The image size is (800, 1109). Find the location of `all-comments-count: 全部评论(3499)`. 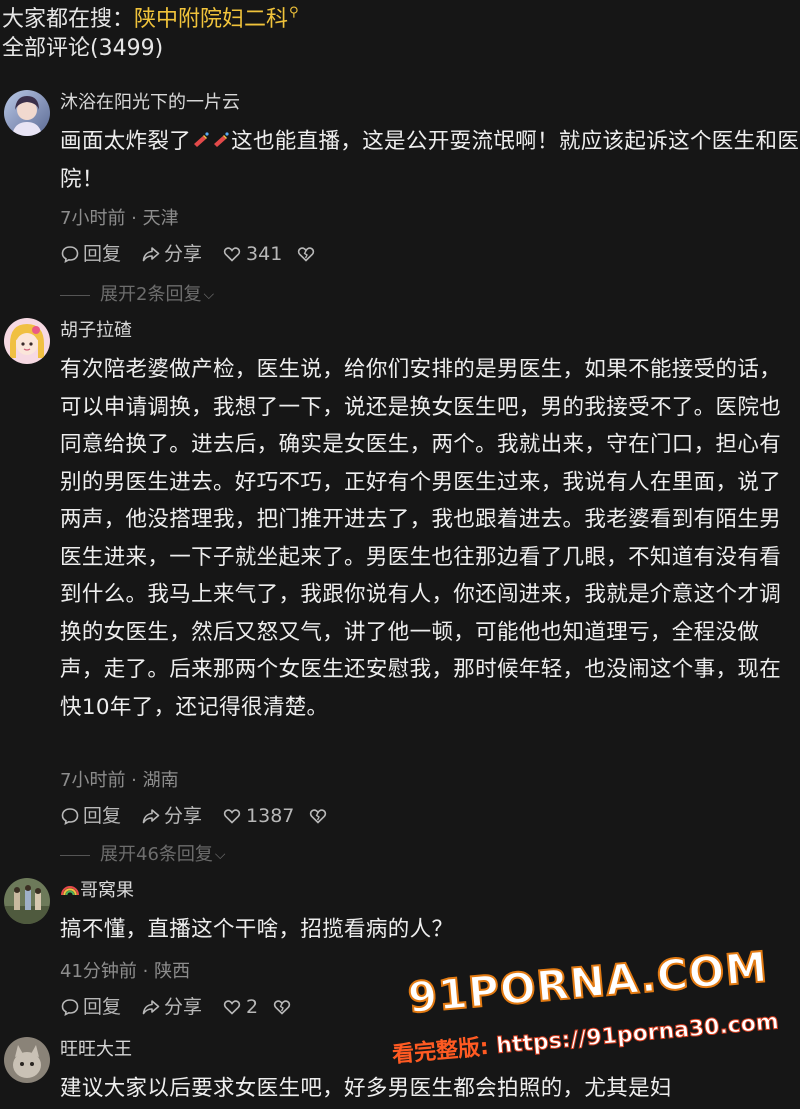

all-comments-count: 全部评论(3499) is located at coordinates (83, 48).